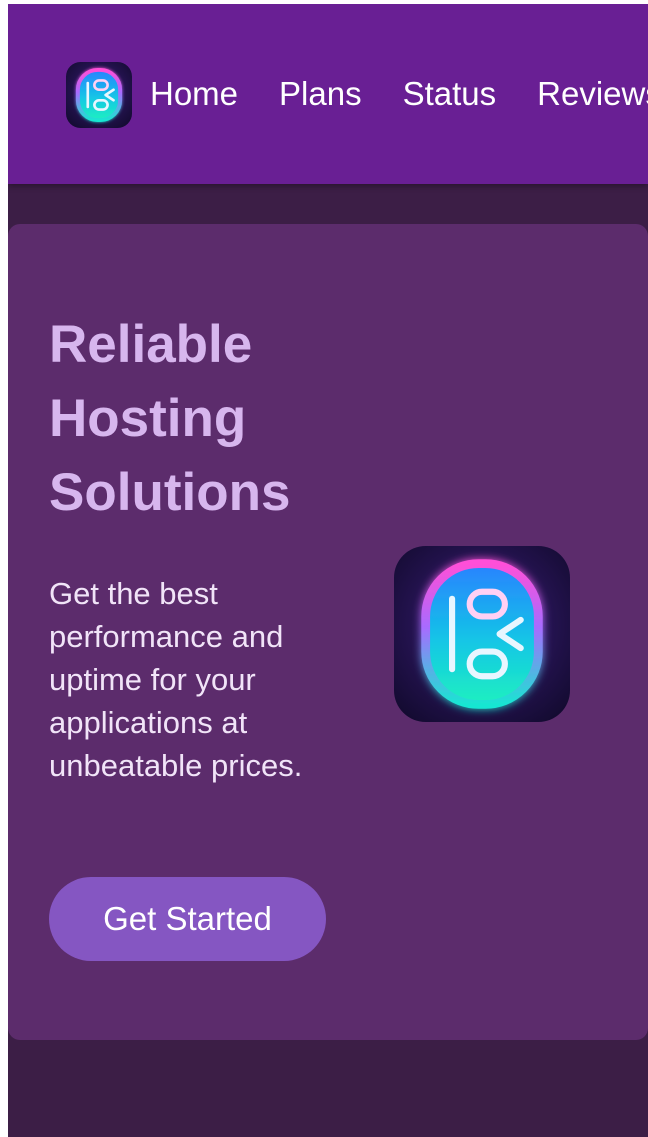 This screenshot has height=1137, width=648. What do you see at coordinates (170, 418) in the screenshot?
I see `hero-title: Reliable Hosting Solutions` at bounding box center [170, 418].